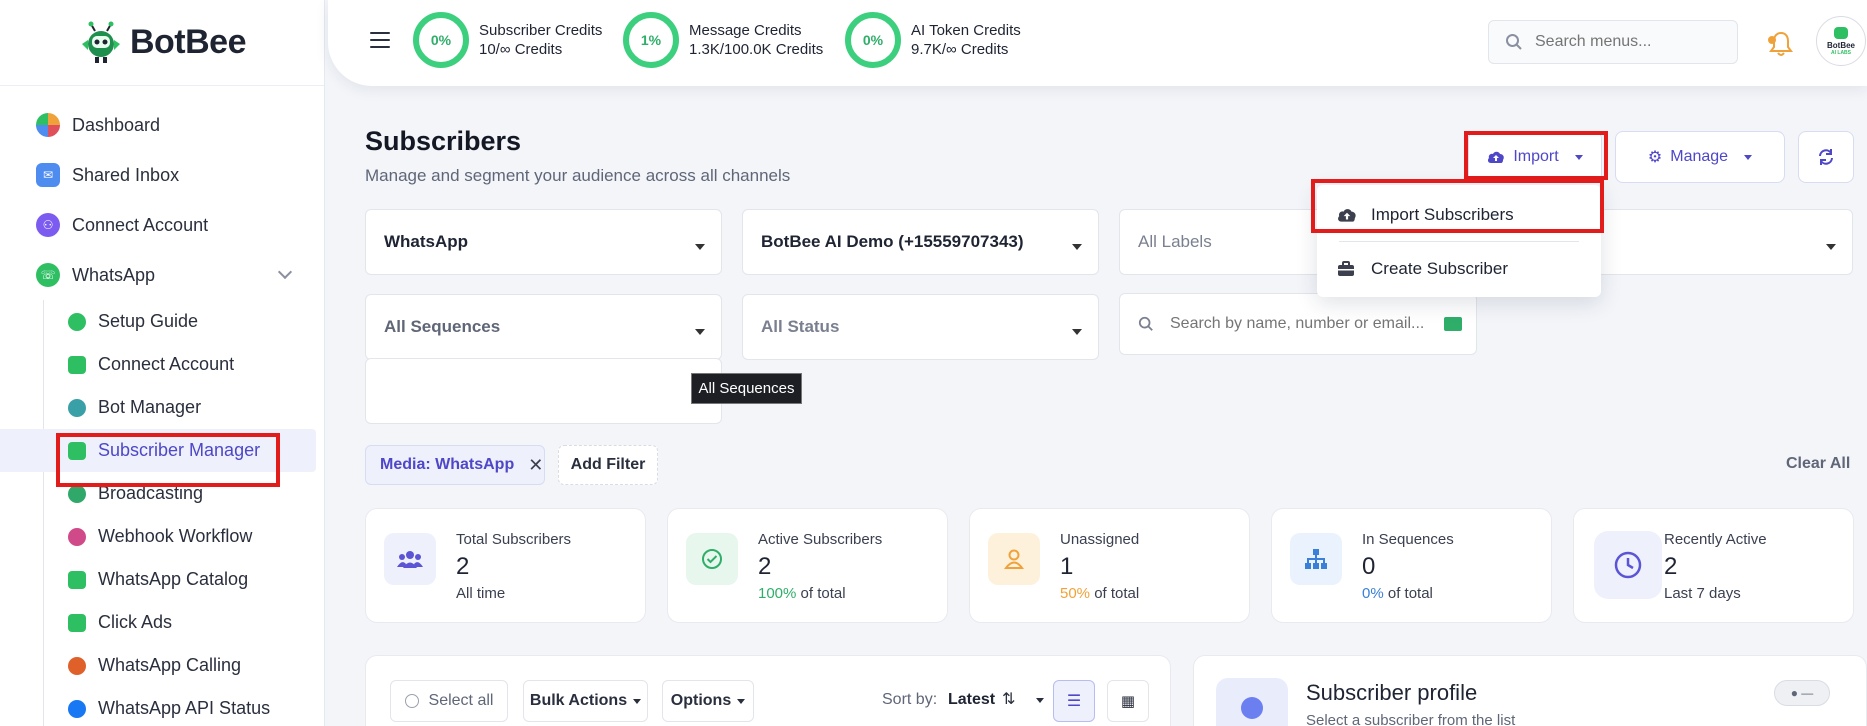 Image resolution: width=1867 pixels, height=726 pixels. I want to click on add-filter-button: Add Filter, so click(608, 465).